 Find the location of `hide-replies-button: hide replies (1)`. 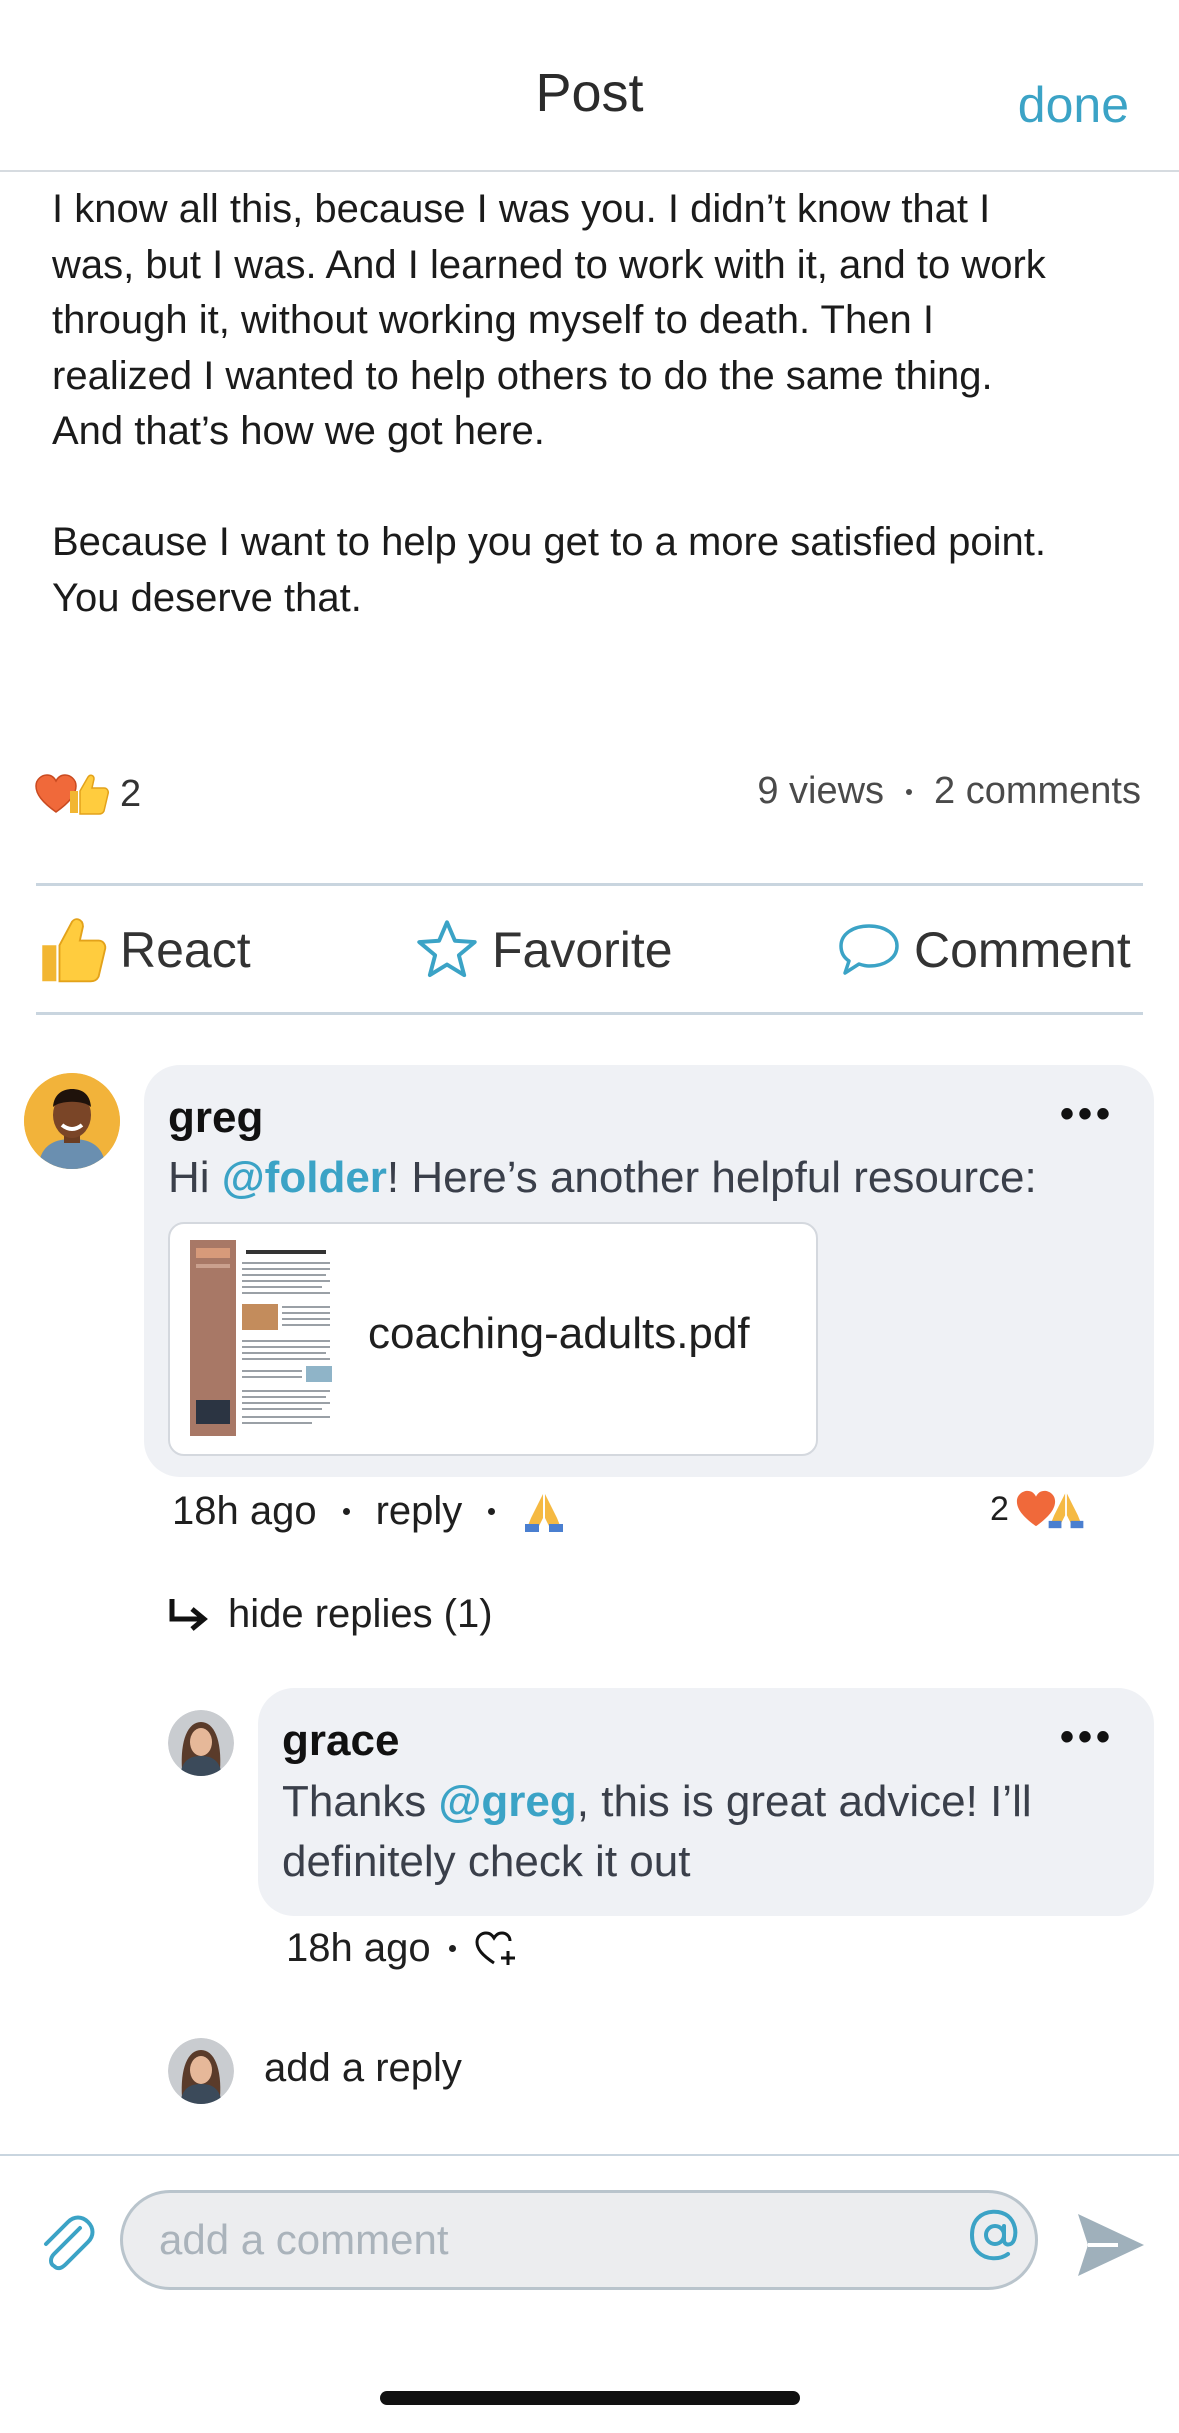

hide-replies-button: hide replies (1) is located at coordinates (329, 1614).